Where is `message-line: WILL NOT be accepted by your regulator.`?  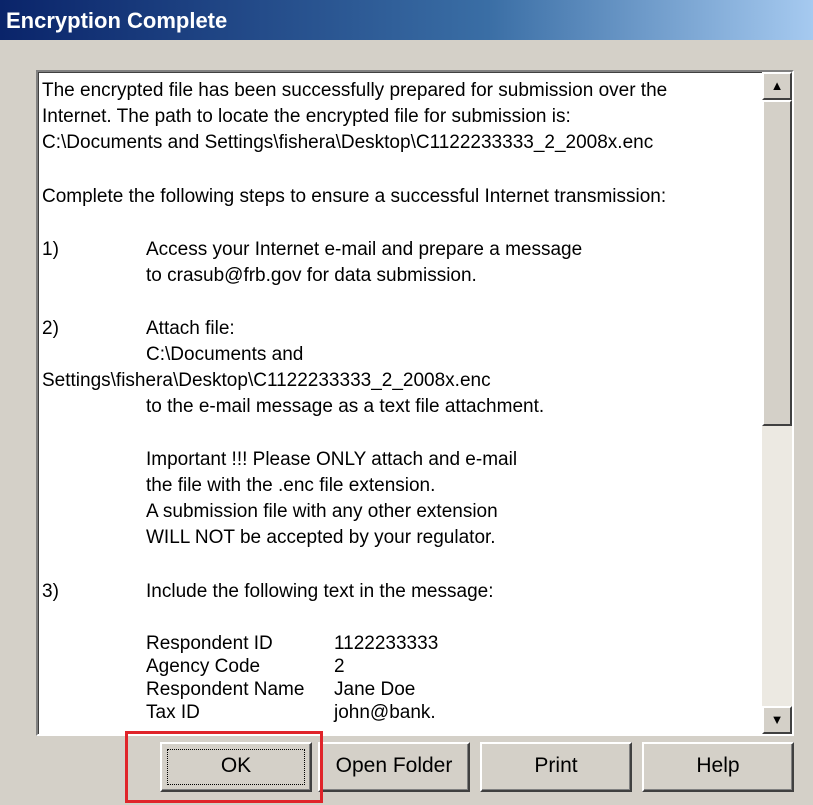
message-line: WILL NOT be accepted by your regulator. is located at coordinates (321, 537).